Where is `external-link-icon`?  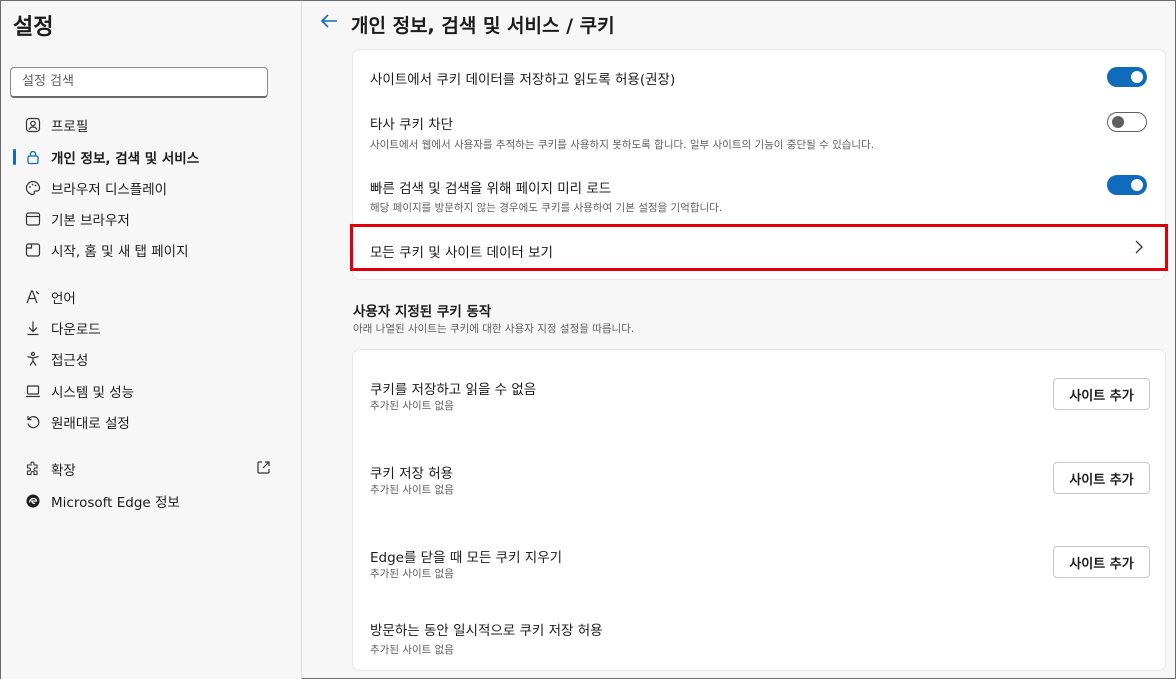 external-link-icon is located at coordinates (263, 469).